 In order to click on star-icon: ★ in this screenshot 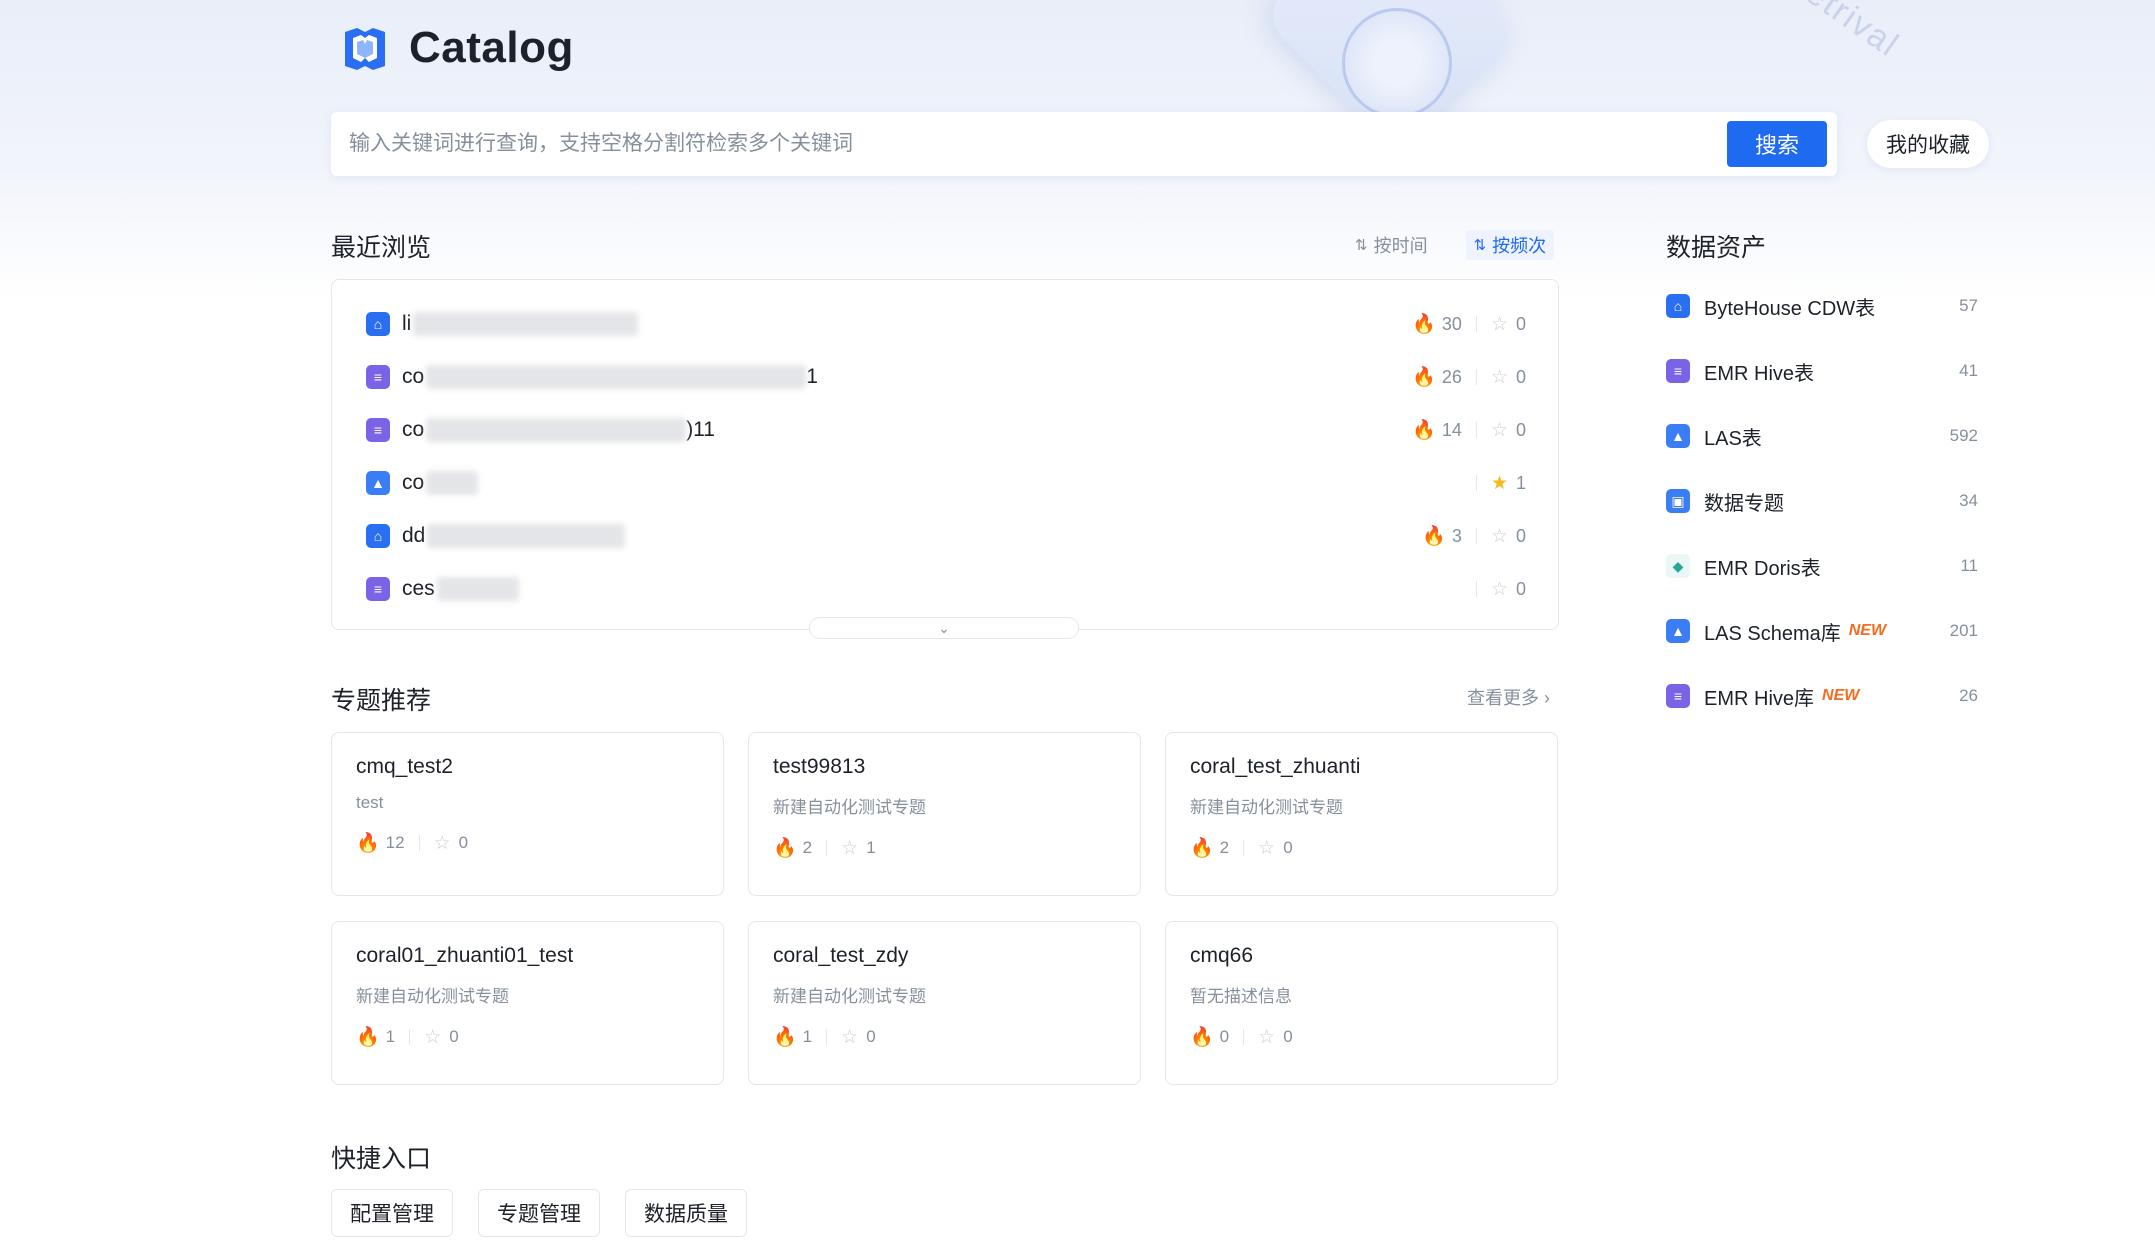, I will do `click(1499, 483)`.